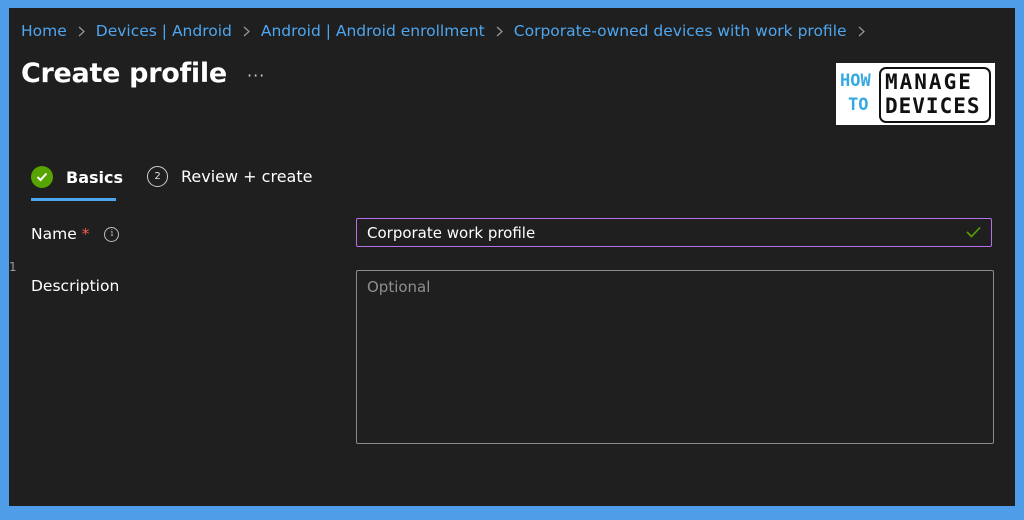 The height and width of the screenshot is (520, 1024). I want to click on how-to-manage-devices-logo: HOW TO MANAGE DEVICES, so click(915, 94).